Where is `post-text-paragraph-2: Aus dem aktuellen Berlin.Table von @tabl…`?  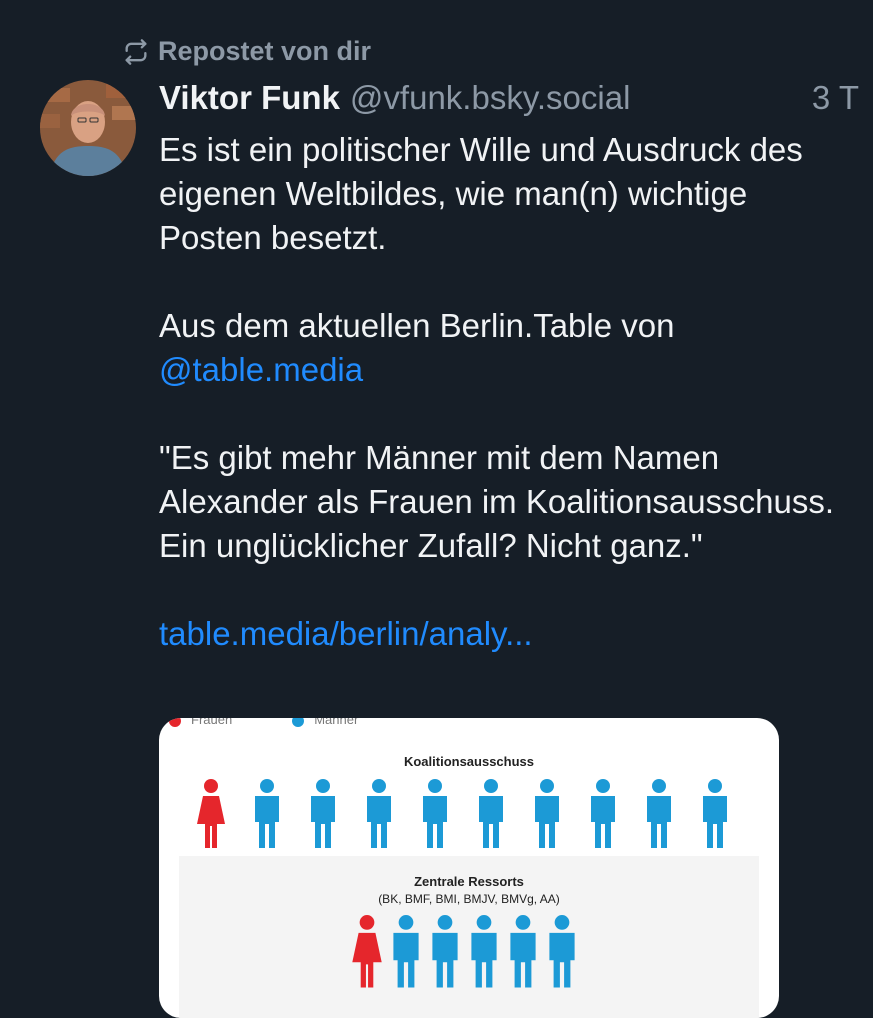
post-text-paragraph-2: Aus dem aktuellen Berlin.Table von @tabl… is located at coordinates (504, 348).